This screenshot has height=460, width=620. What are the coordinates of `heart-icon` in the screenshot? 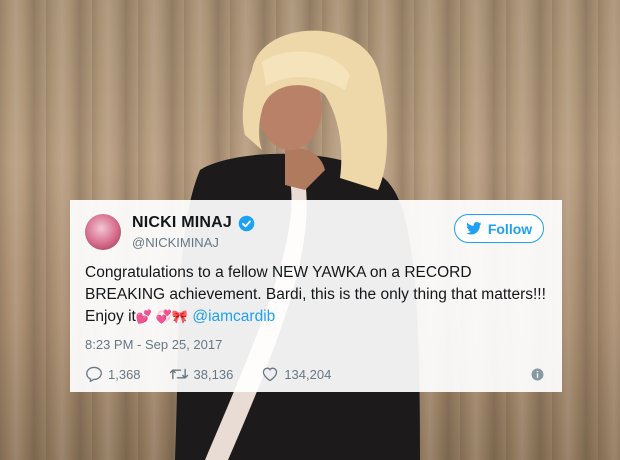 It's located at (270, 374).